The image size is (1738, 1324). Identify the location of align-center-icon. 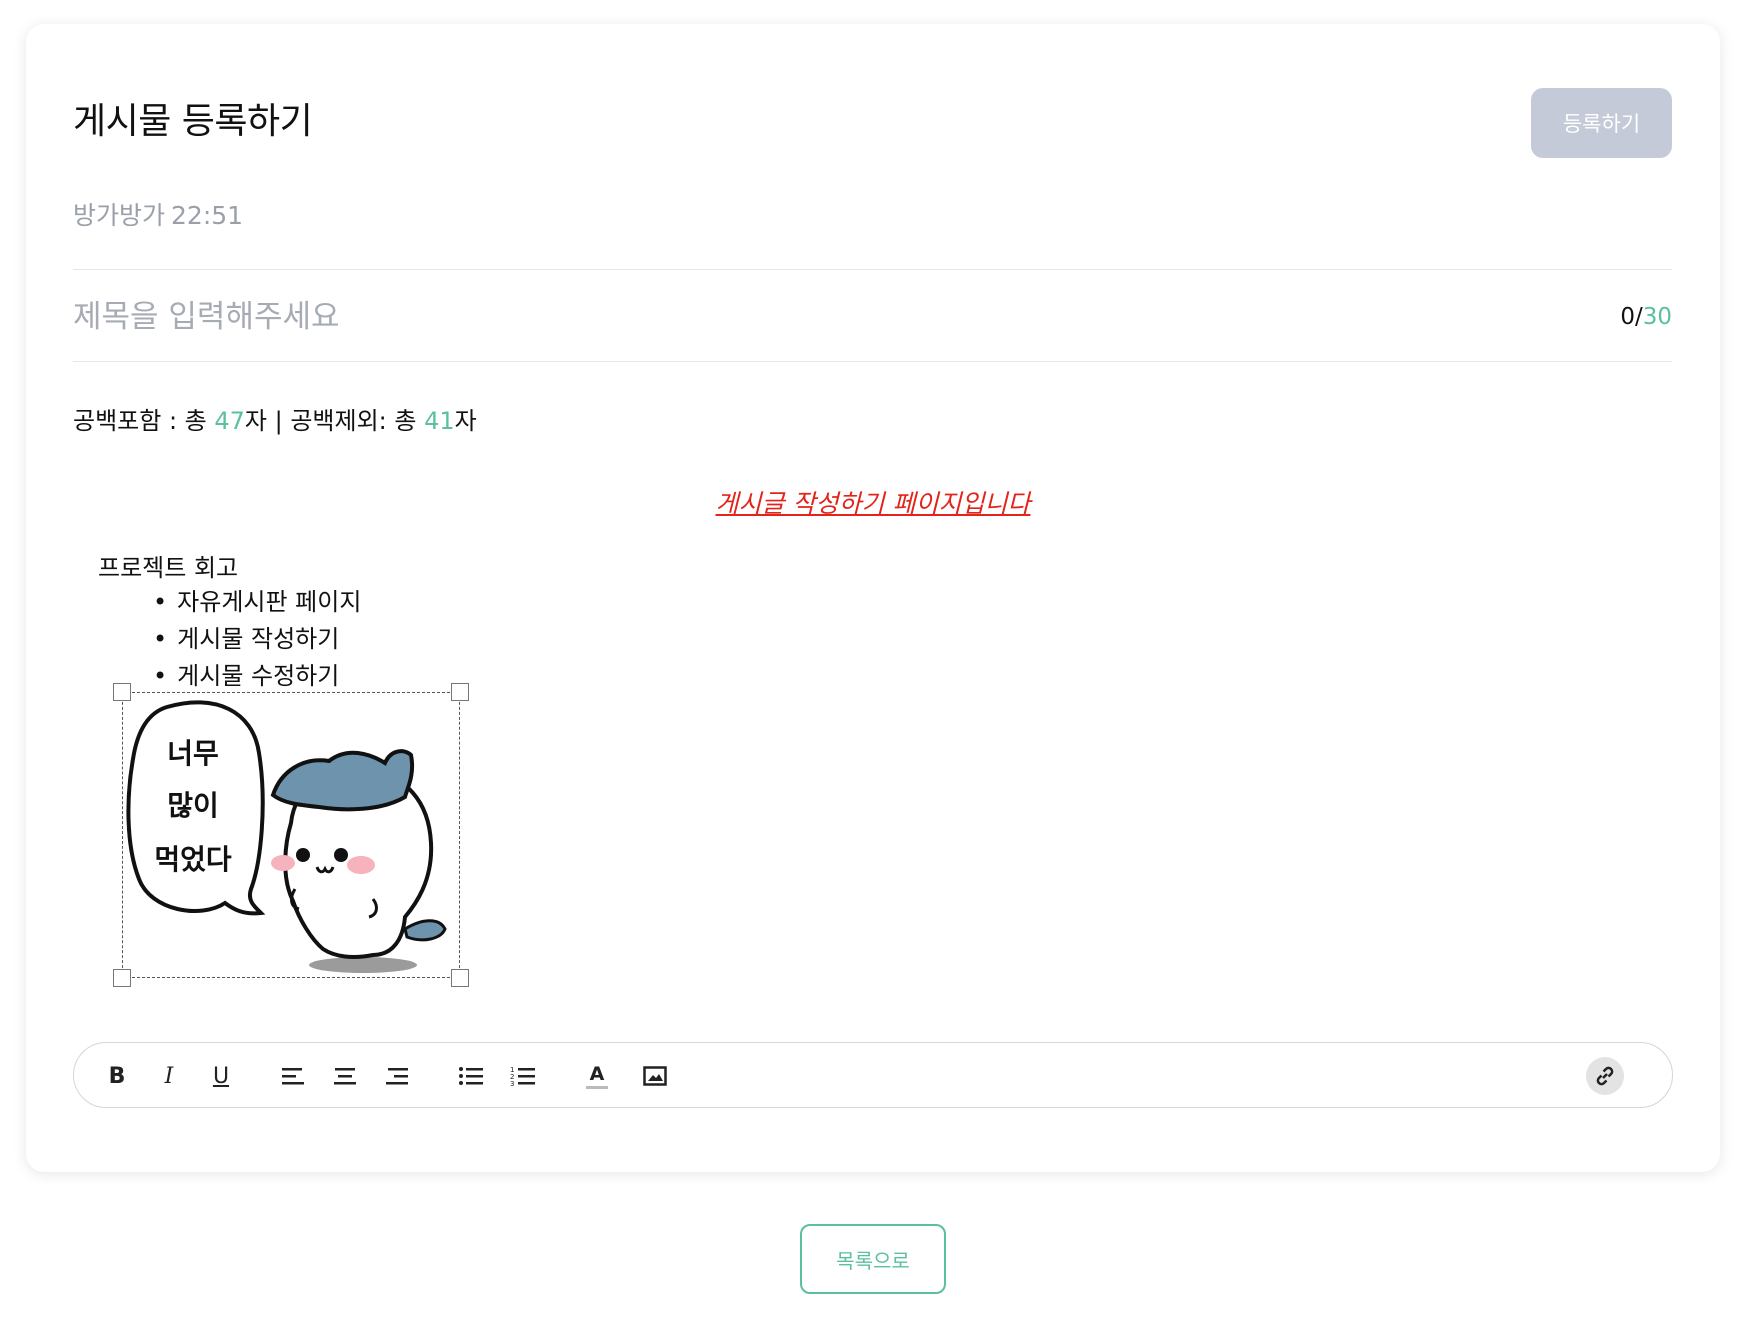
(345, 1076).